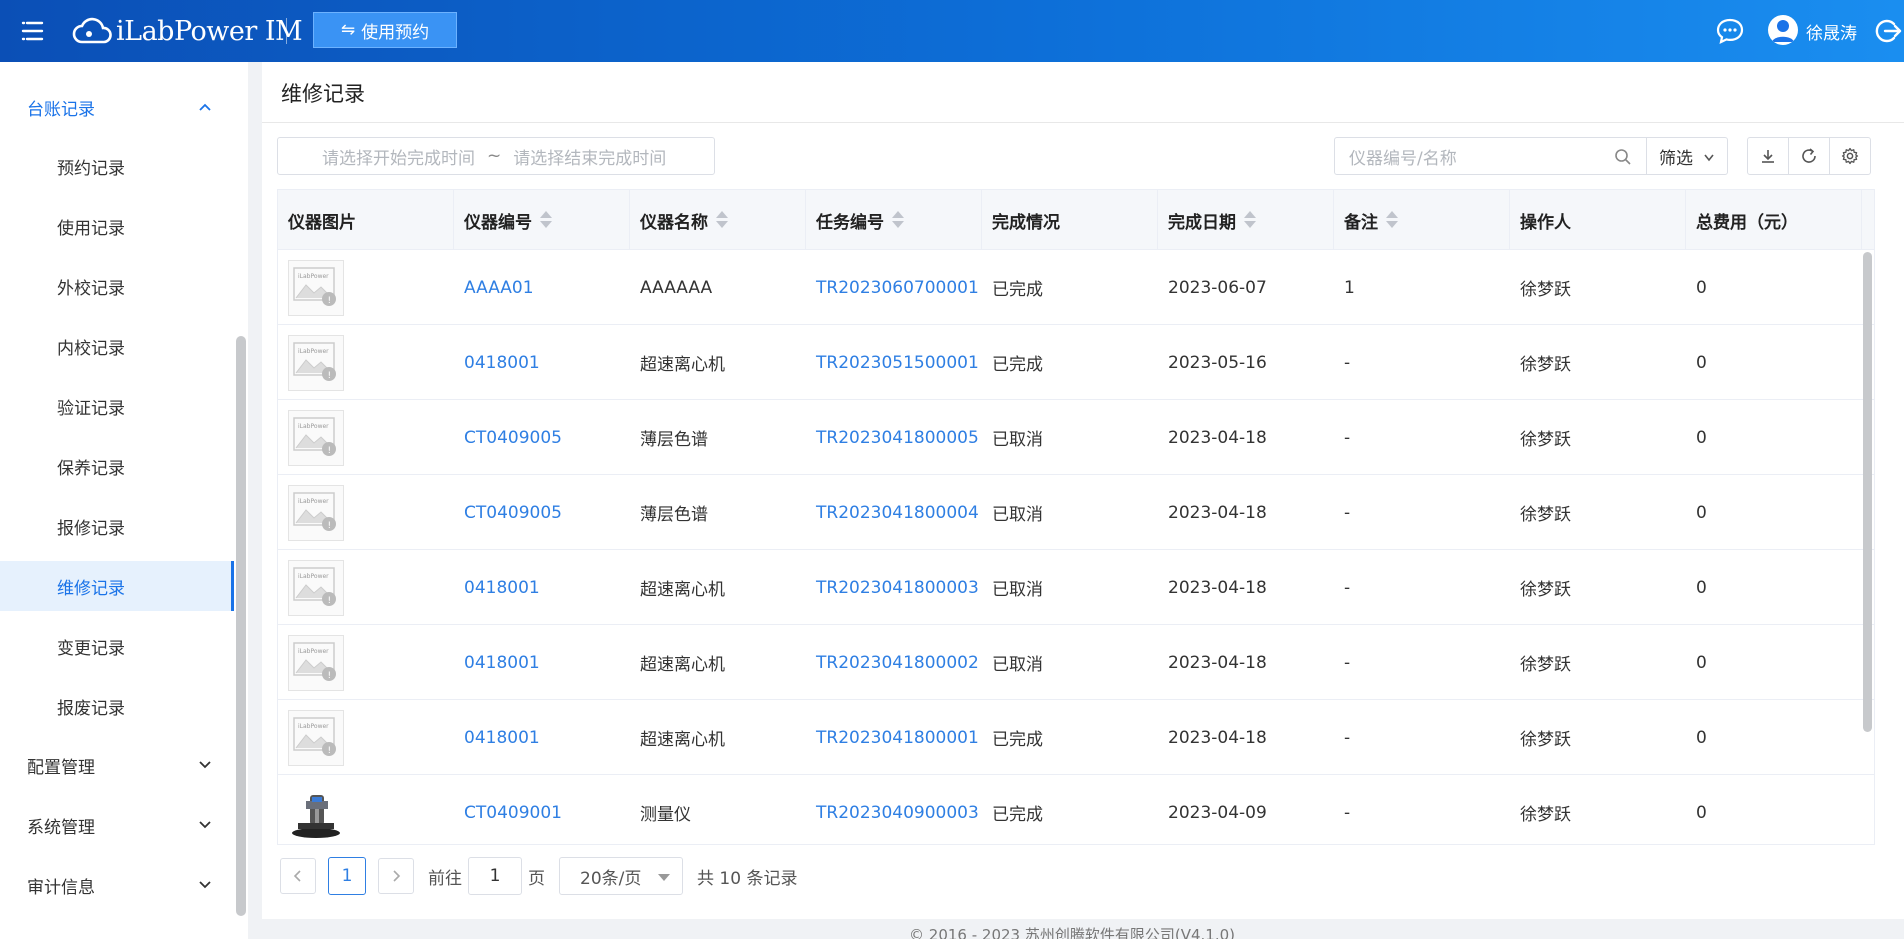 The width and height of the screenshot is (1904, 939). What do you see at coordinates (117, 526) in the screenshot?
I see `sidebar-item-repair-request-records: 报修记录` at bounding box center [117, 526].